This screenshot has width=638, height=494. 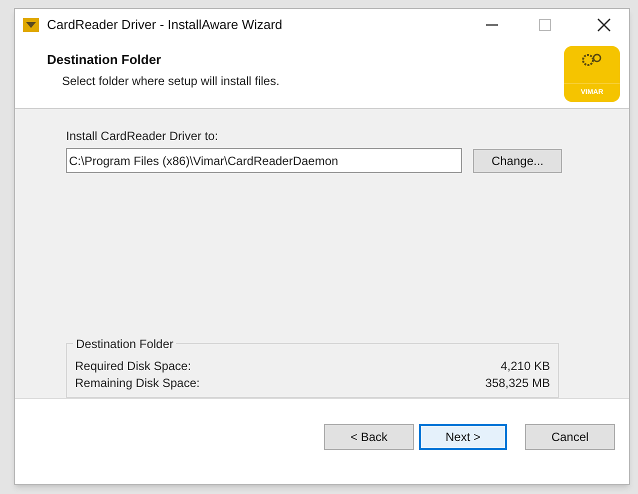 What do you see at coordinates (133, 366) in the screenshot?
I see `disk-space-label: Required Disk Space:` at bounding box center [133, 366].